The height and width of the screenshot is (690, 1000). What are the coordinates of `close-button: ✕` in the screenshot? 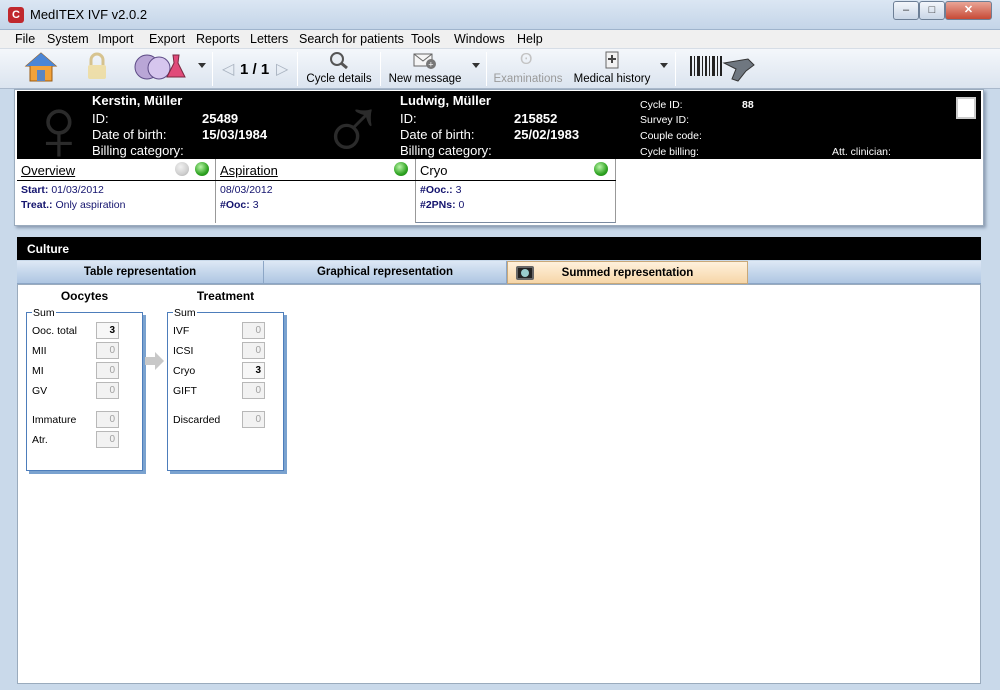 It's located at (968, 10).